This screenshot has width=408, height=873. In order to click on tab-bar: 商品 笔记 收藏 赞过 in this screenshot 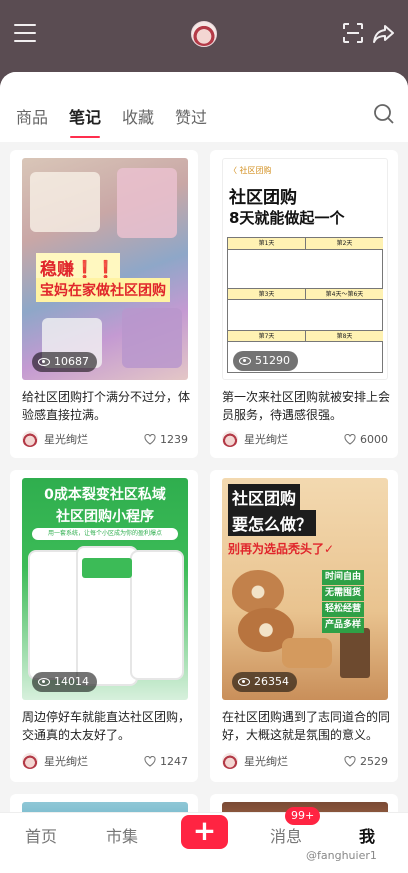, I will do `click(204, 107)`.